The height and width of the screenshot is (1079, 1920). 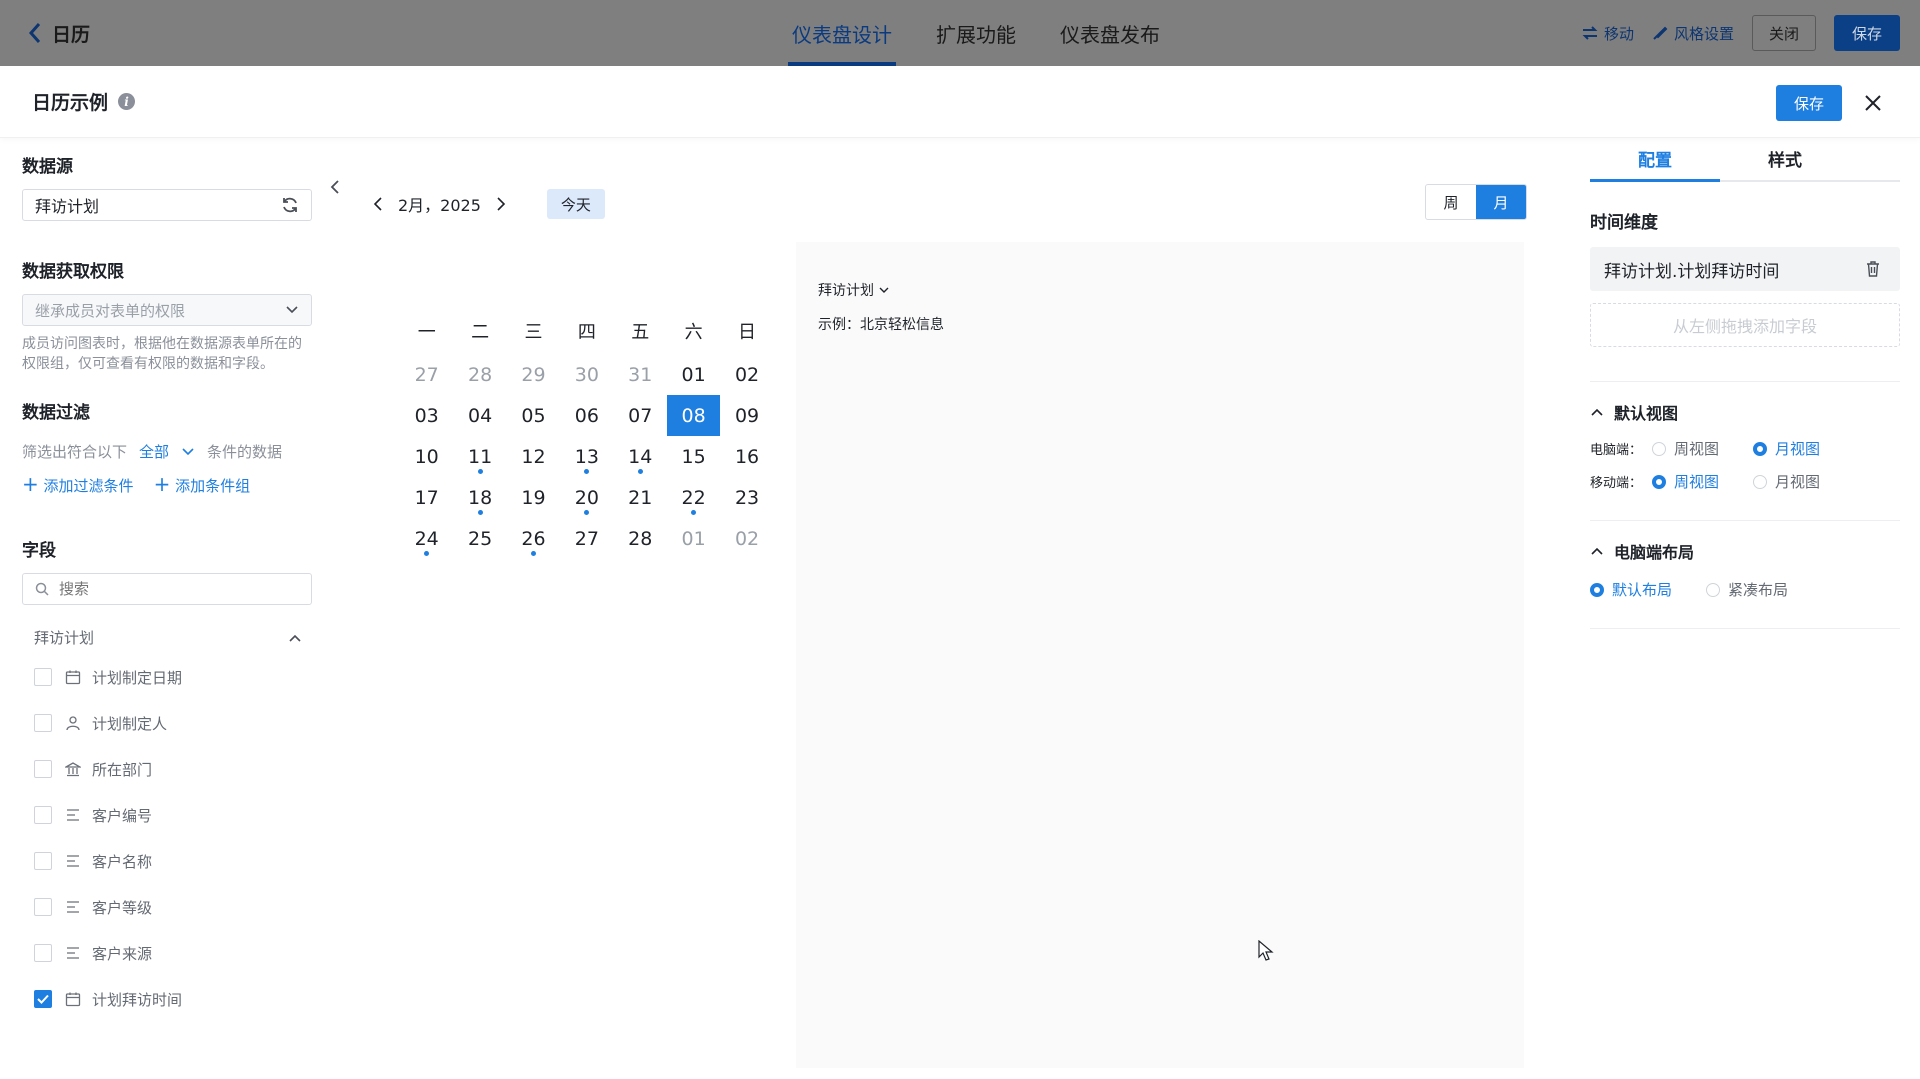 What do you see at coordinates (479, 538) in the screenshot?
I see `day-cell: 25` at bounding box center [479, 538].